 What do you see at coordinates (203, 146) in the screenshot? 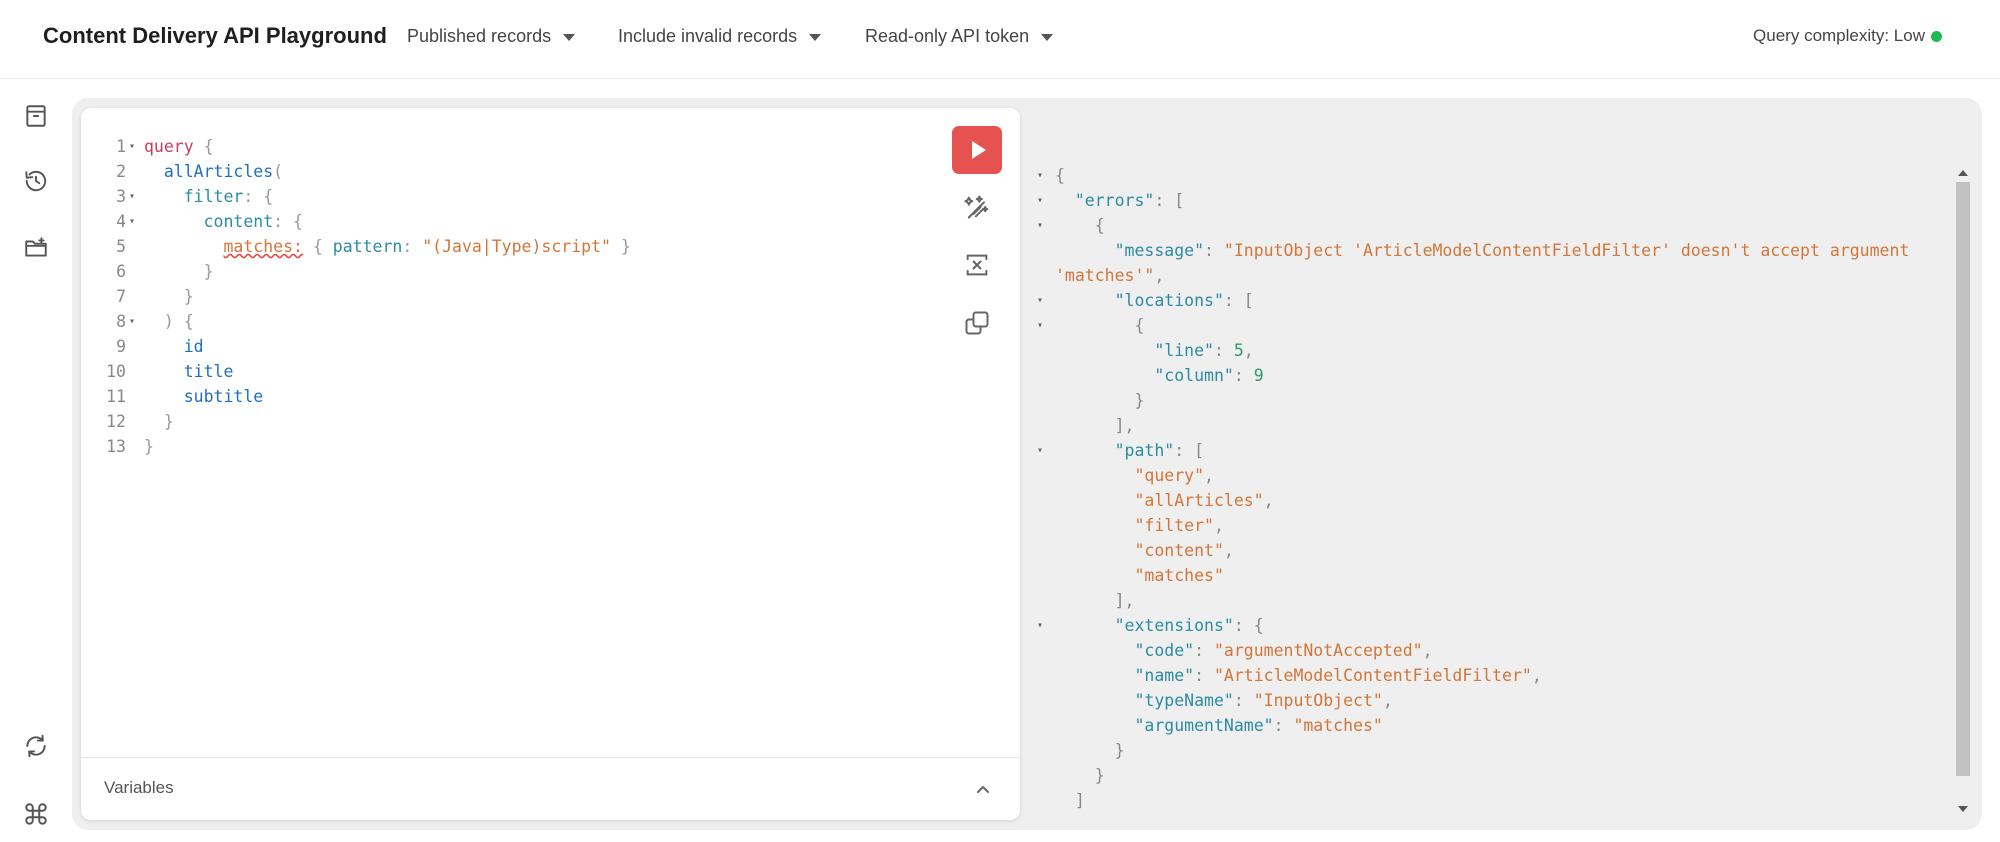
I see `code-token: {` at bounding box center [203, 146].